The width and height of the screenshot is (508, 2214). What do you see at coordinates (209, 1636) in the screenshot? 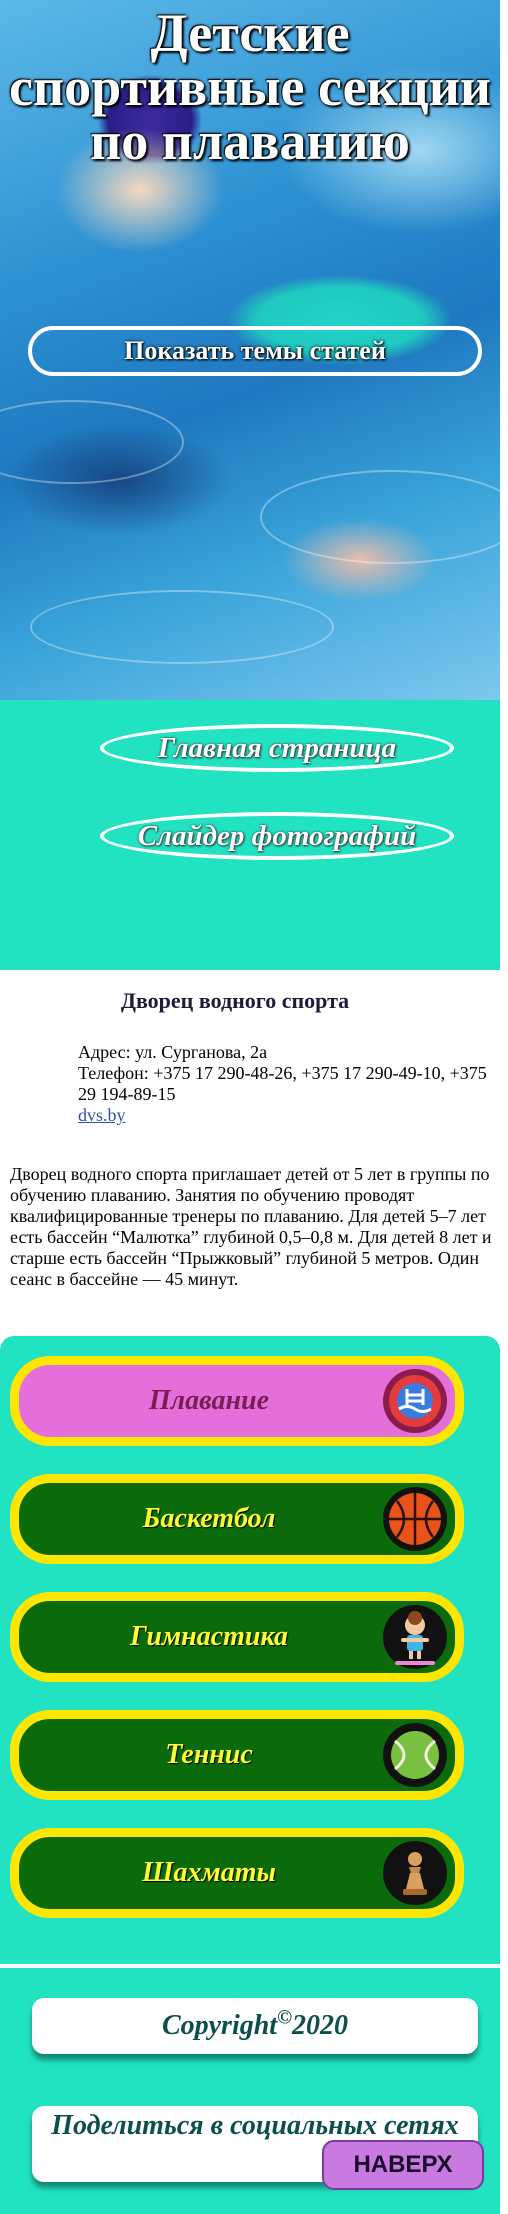
I see `sport-label: Гимнастика` at bounding box center [209, 1636].